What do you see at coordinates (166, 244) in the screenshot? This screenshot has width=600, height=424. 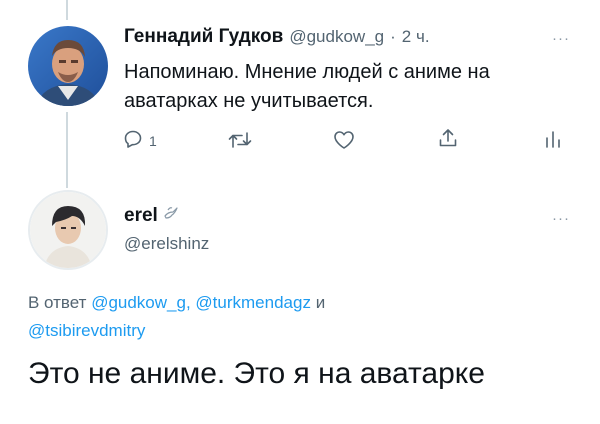 I see `author-handle: @erelshinz` at bounding box center [166, 244].